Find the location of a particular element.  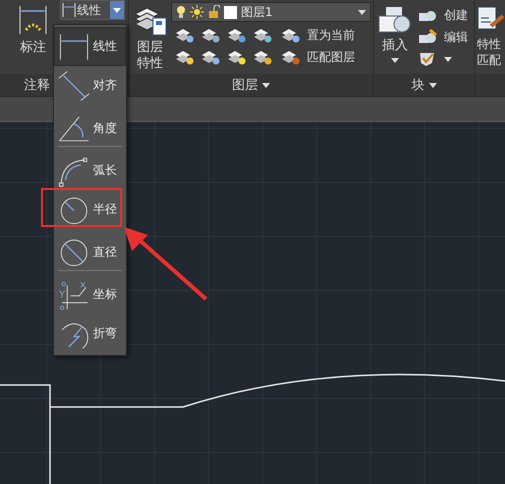

block-tool-button: 编辑 is located at coordinates (443, 37).